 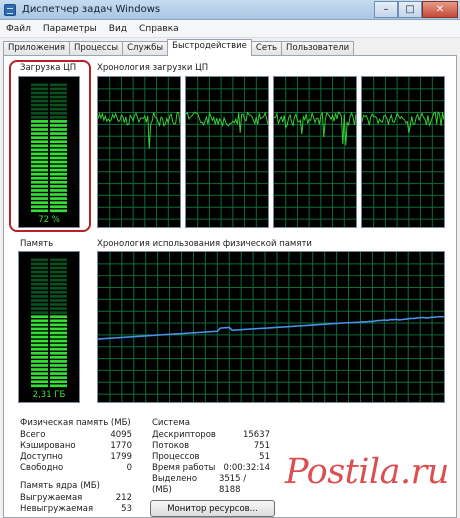 What do you see at coordinates (49, 152) in the screenshot?
I see `cpu-usage-meter: 72 %` at bounding box center [49, 152].